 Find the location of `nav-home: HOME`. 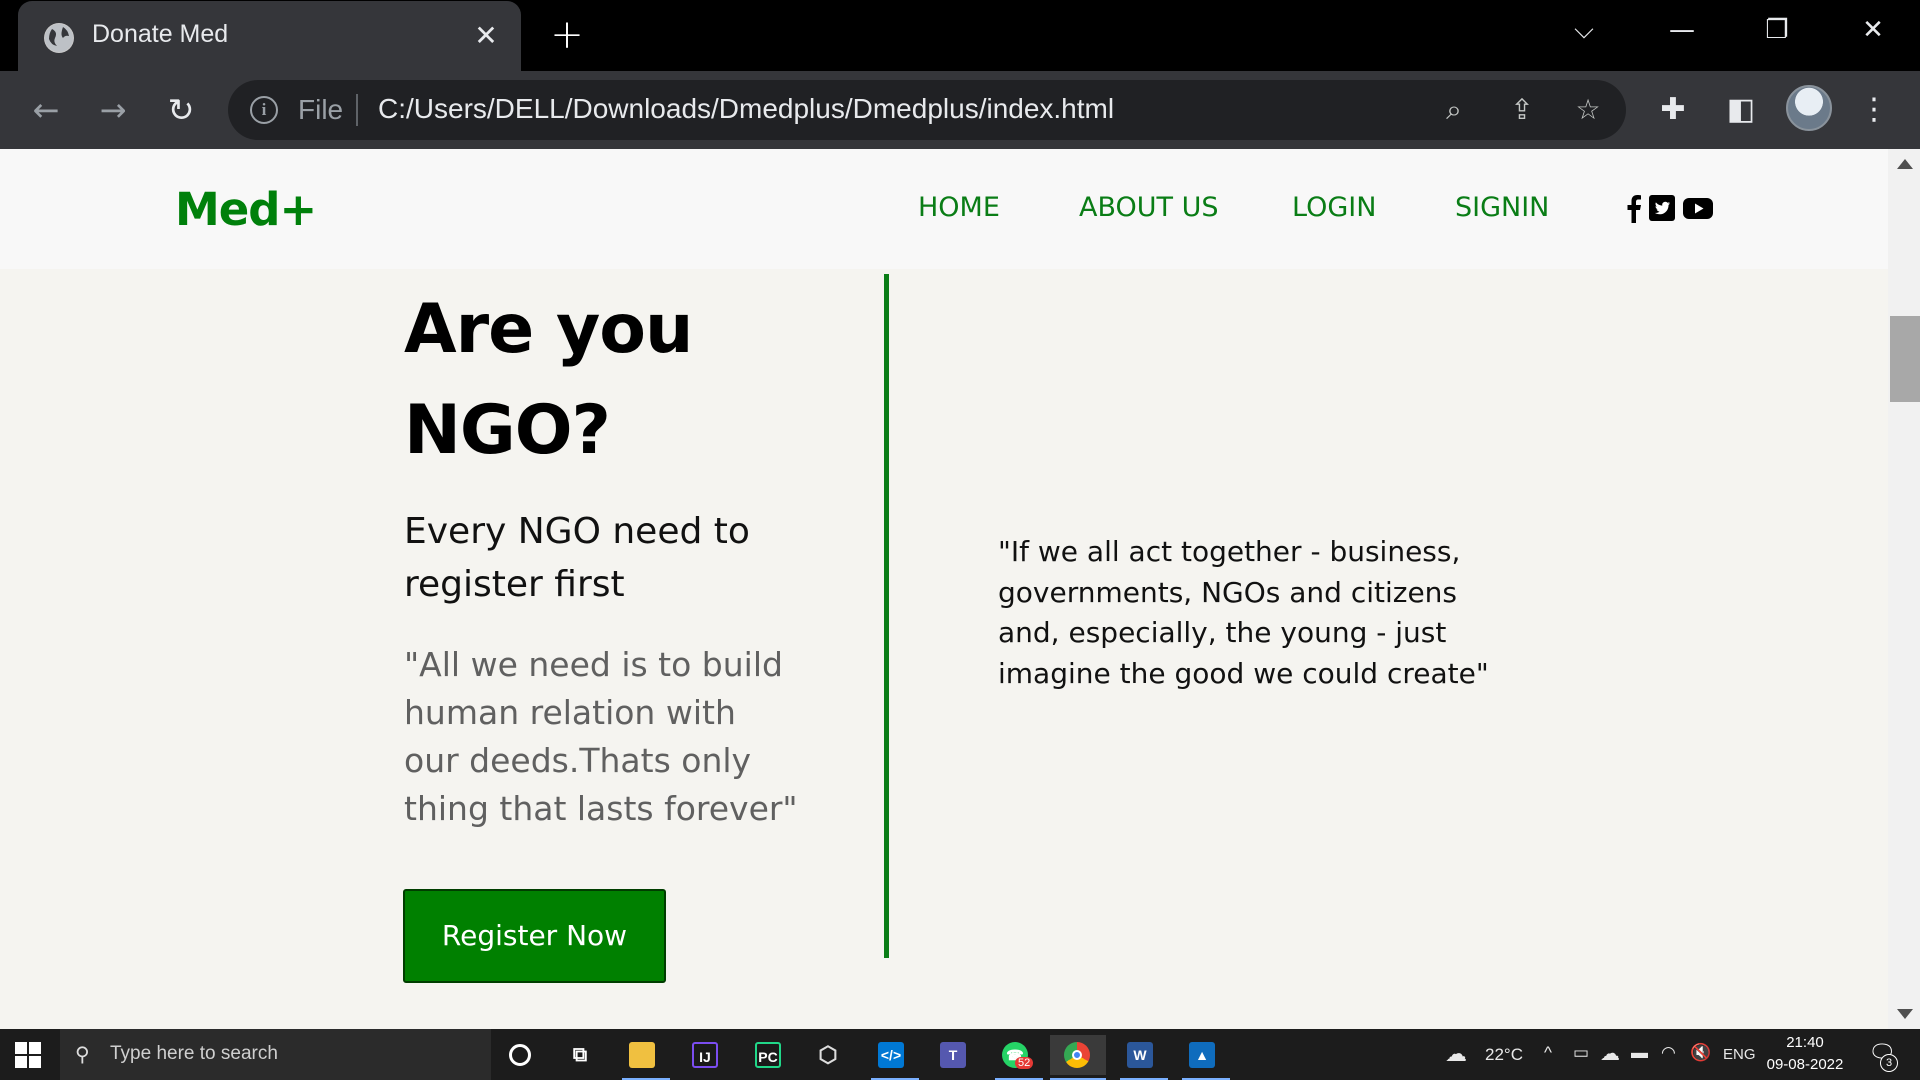

nav-home: HOME is located at coordinates (959, 207).